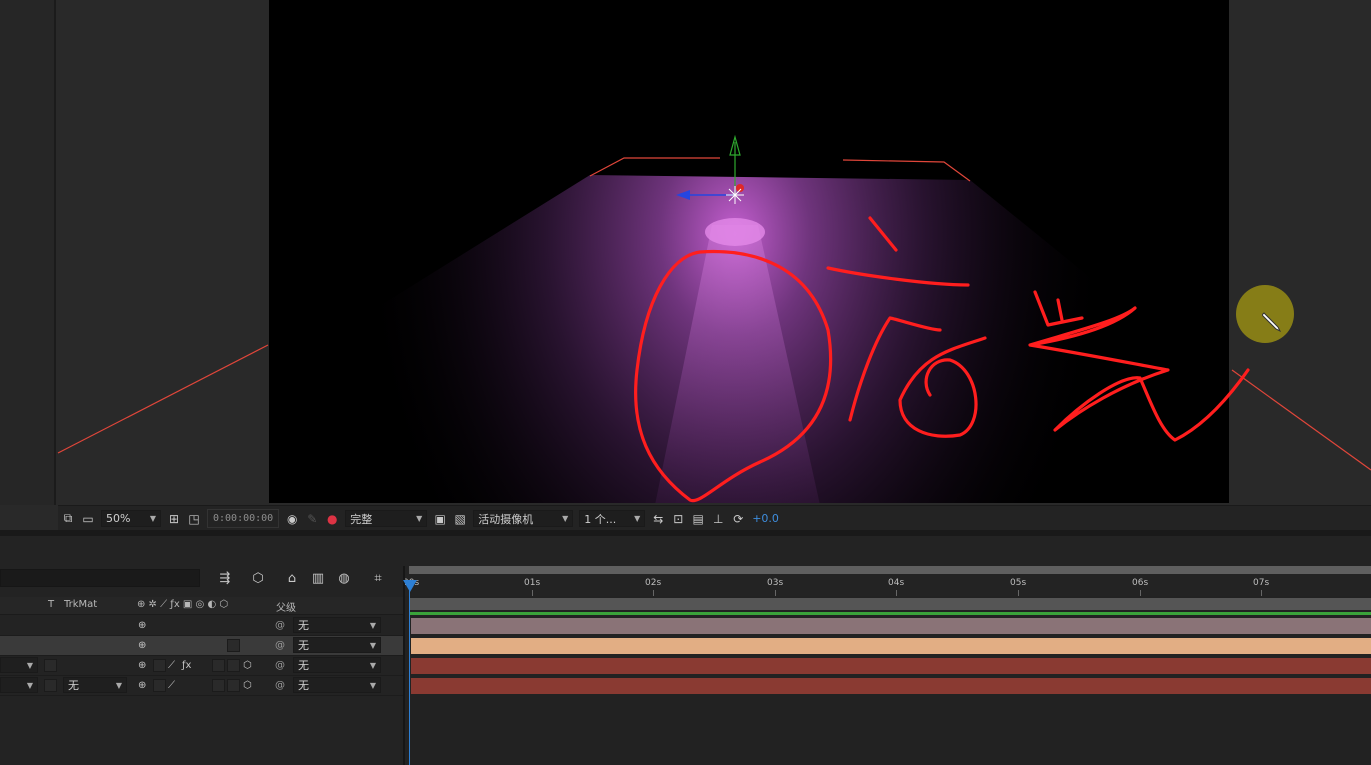 The width and height of the screenshot is (1371, 765). Describe the element at coordinates (896, 583) in the screenshot. I see `ruler-label: 04s` at that location.